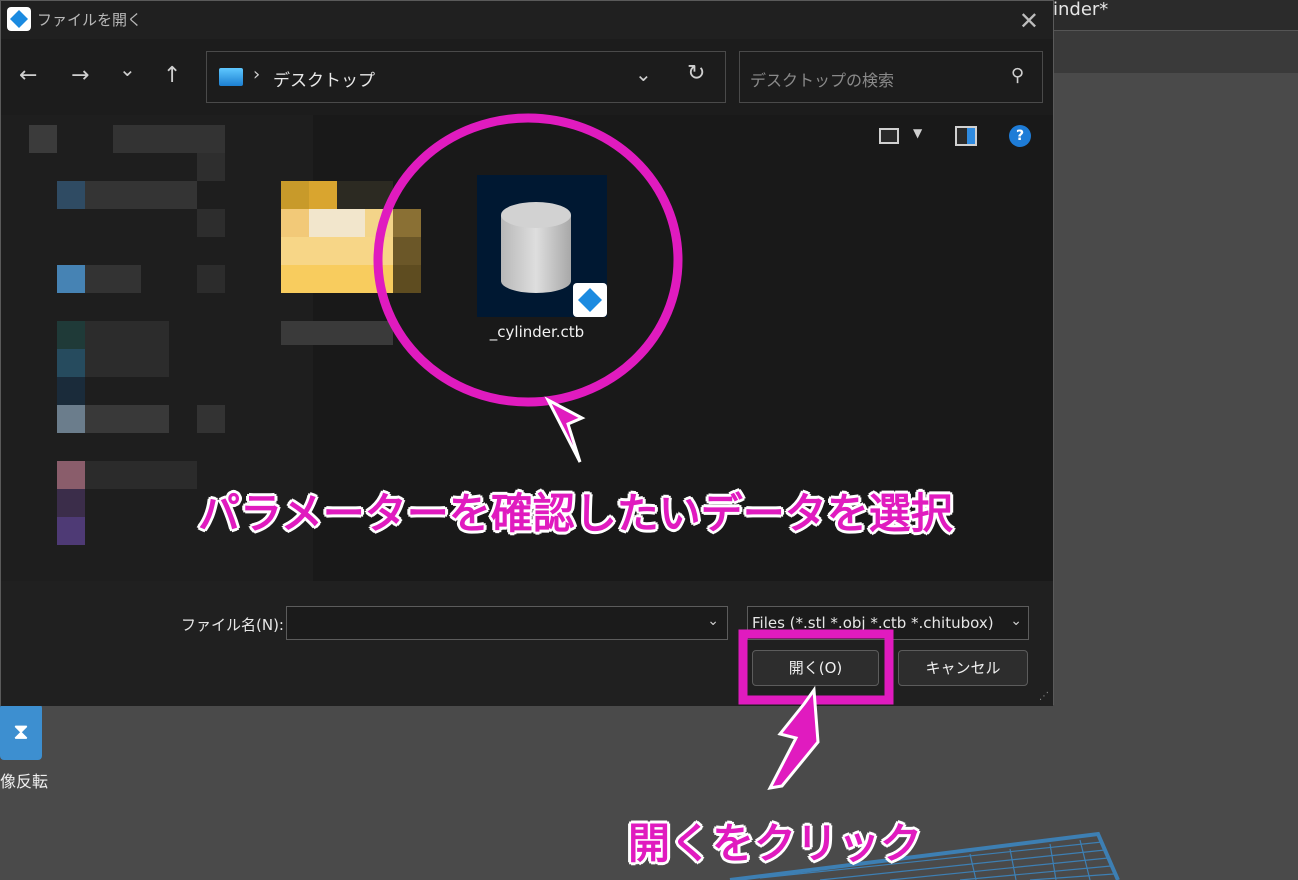 The image size is (1298, 880). Describe the element at coordinates (565, 429) in the screenshot. I see `annotation-arrow-up` at that location.